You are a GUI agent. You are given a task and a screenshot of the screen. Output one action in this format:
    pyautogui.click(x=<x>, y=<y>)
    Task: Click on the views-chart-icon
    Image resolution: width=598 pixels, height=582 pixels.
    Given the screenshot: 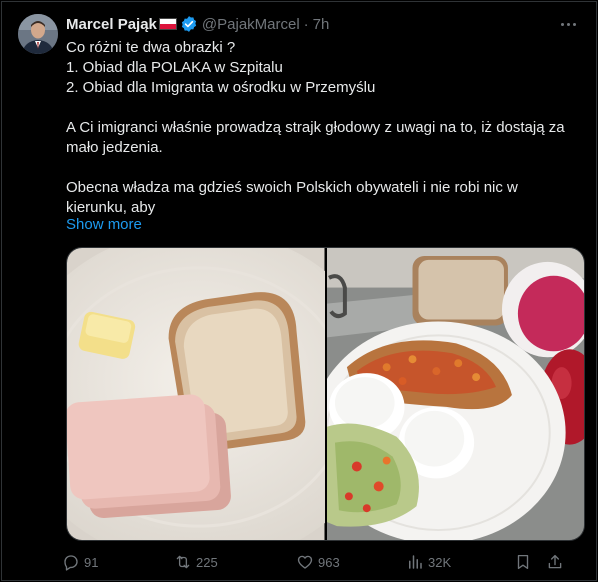 What is the action you would take?
    pyautogui.click(x=415, y=562)
    